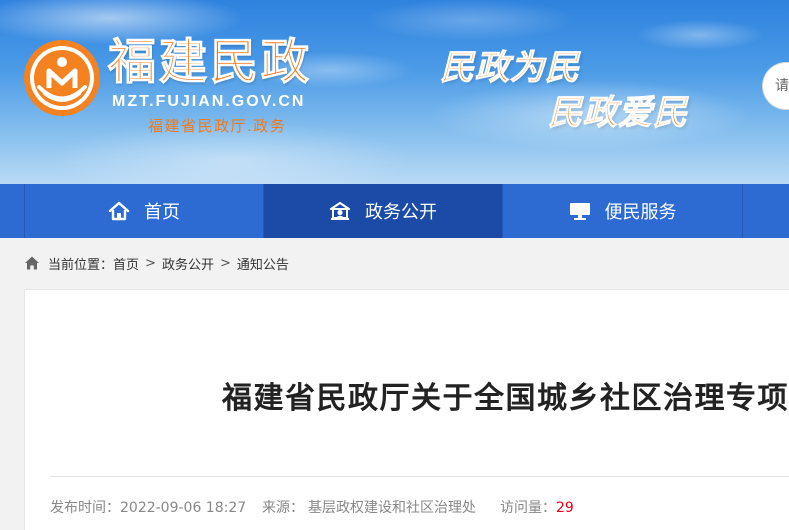  What do you see at coordinates (188, 263) in the screenshot?
I see `breadcrumb-item-gov-affairs: 政务公开` at bounding box center [188, 263].